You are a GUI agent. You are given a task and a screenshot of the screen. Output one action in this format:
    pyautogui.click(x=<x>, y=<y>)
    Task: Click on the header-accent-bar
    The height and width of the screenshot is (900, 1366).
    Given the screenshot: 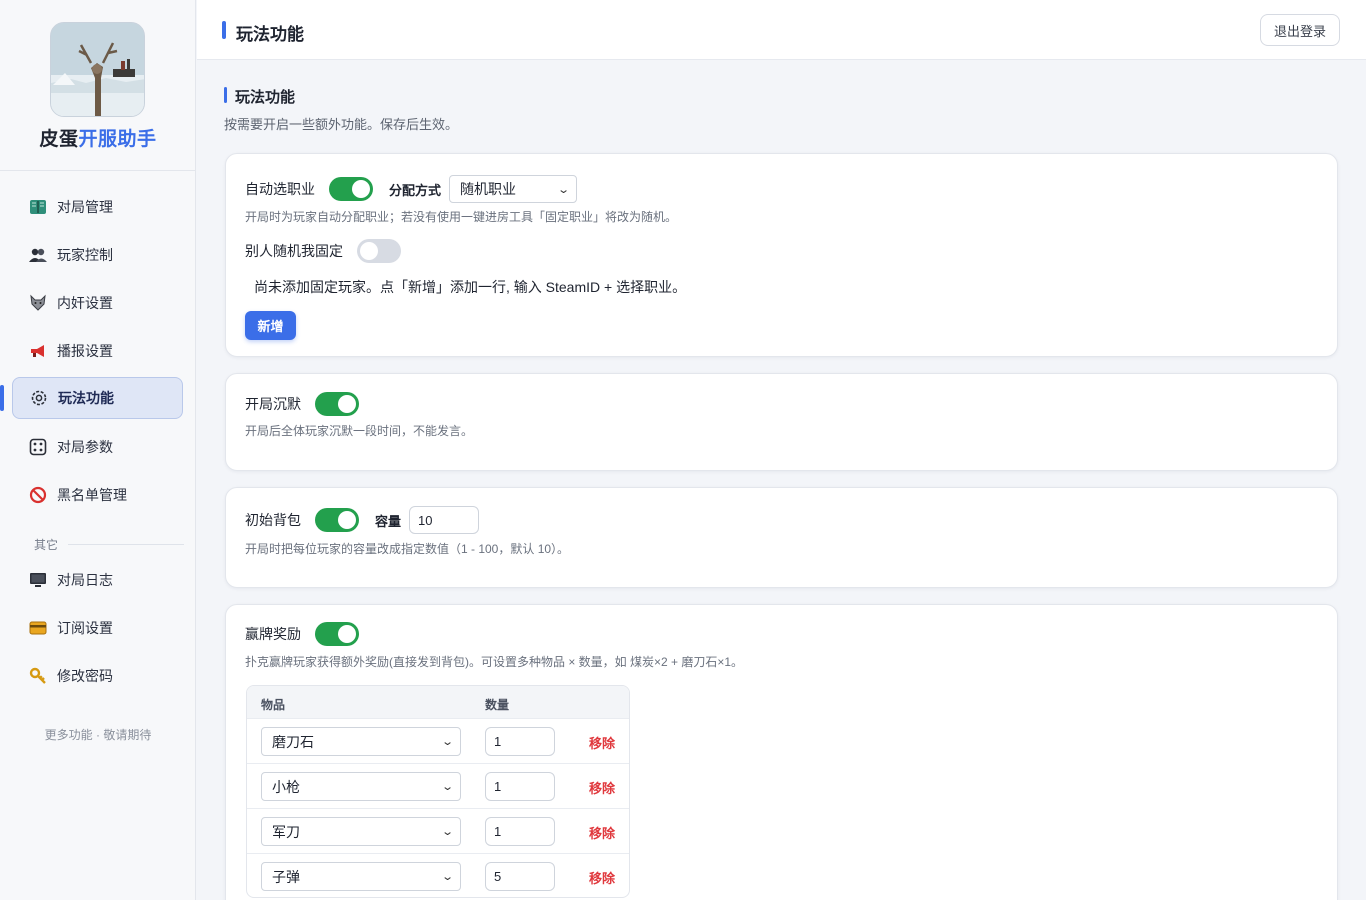 What is the action you would take?
    pyautogui.click(x=224, y=30)
    